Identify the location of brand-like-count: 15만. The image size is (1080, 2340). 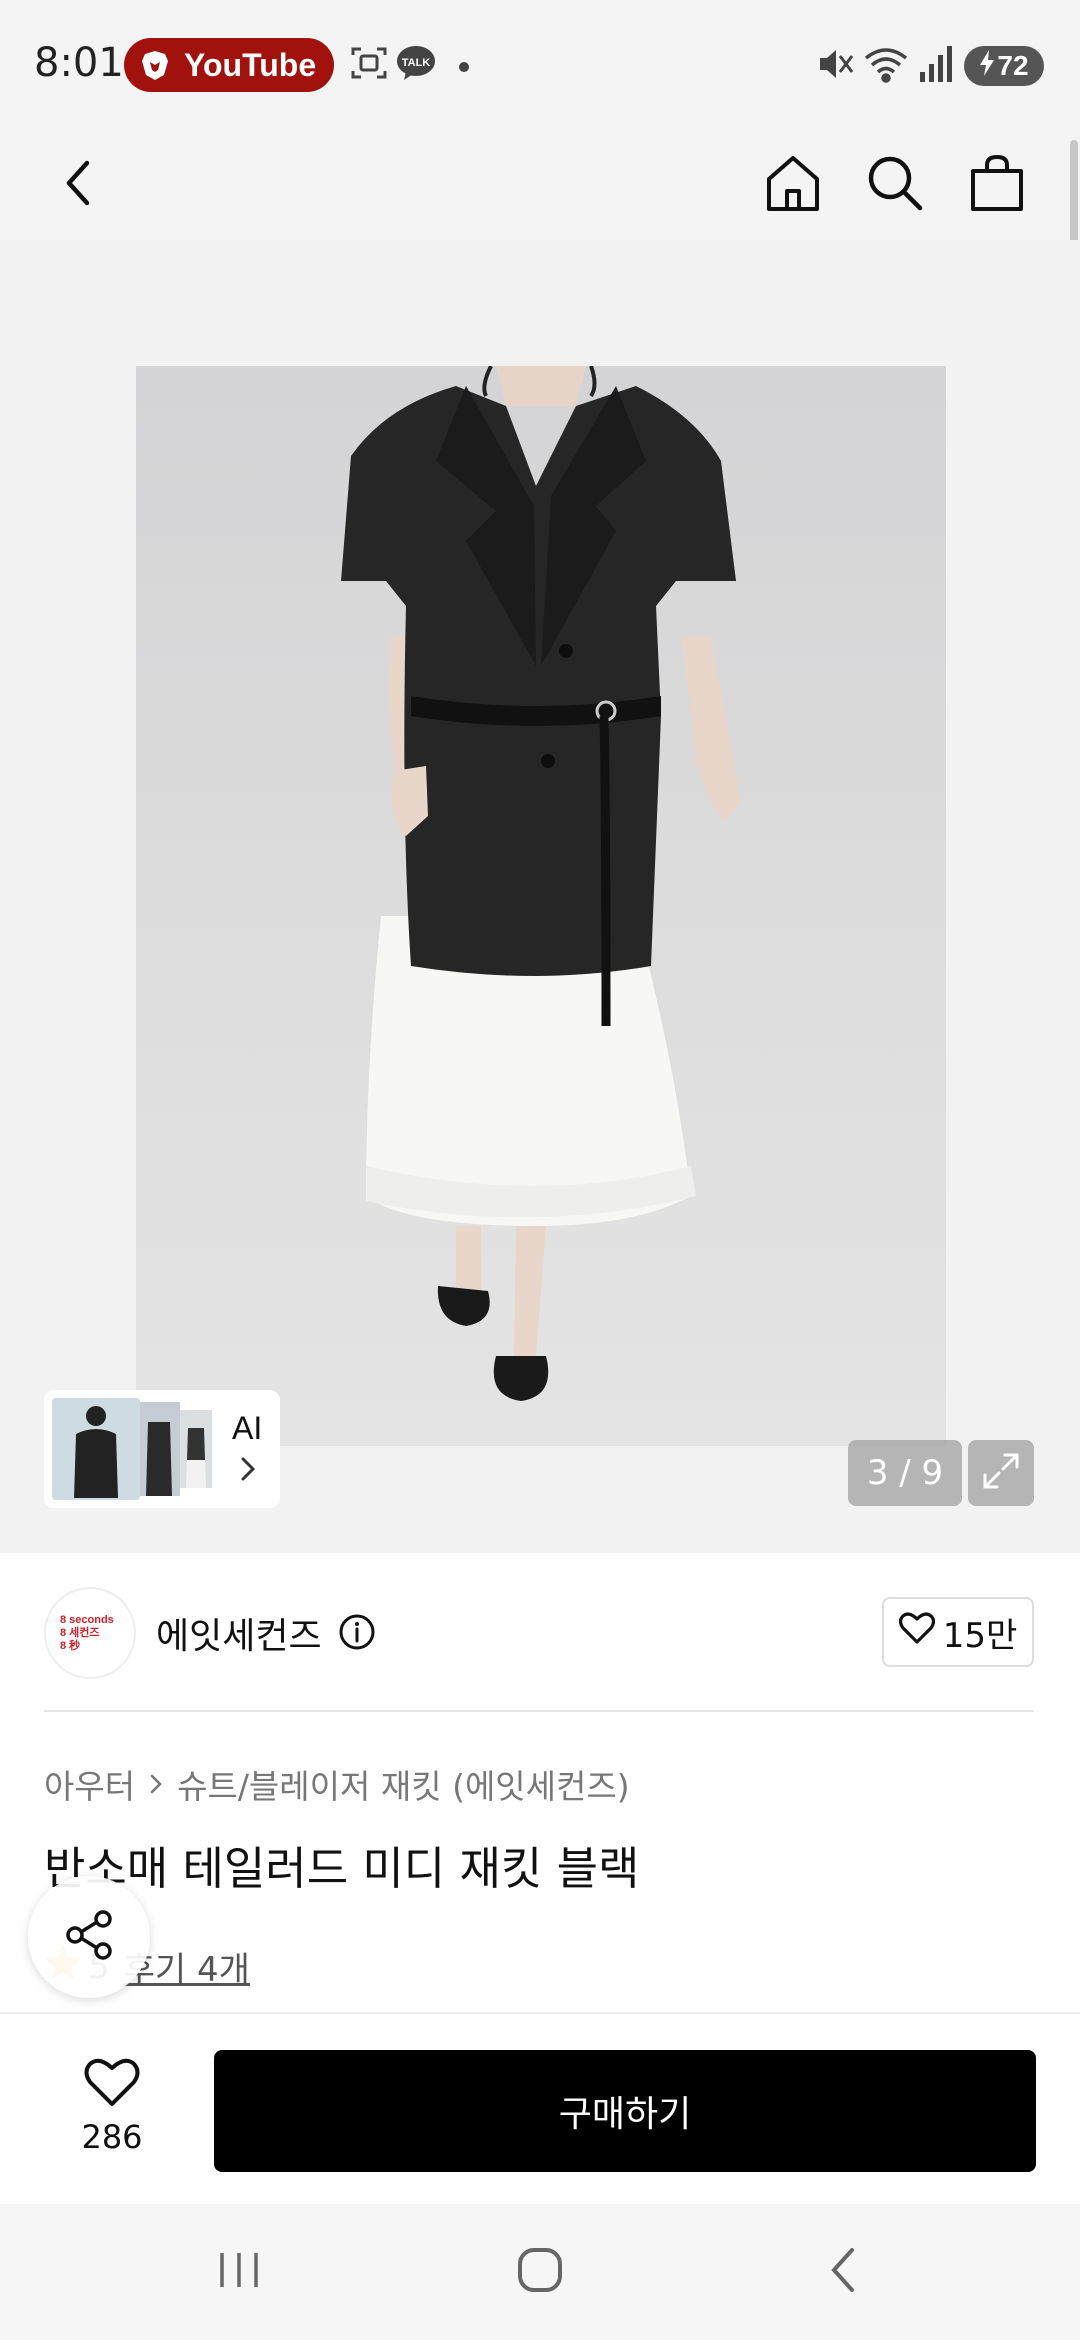
(980, 1635).